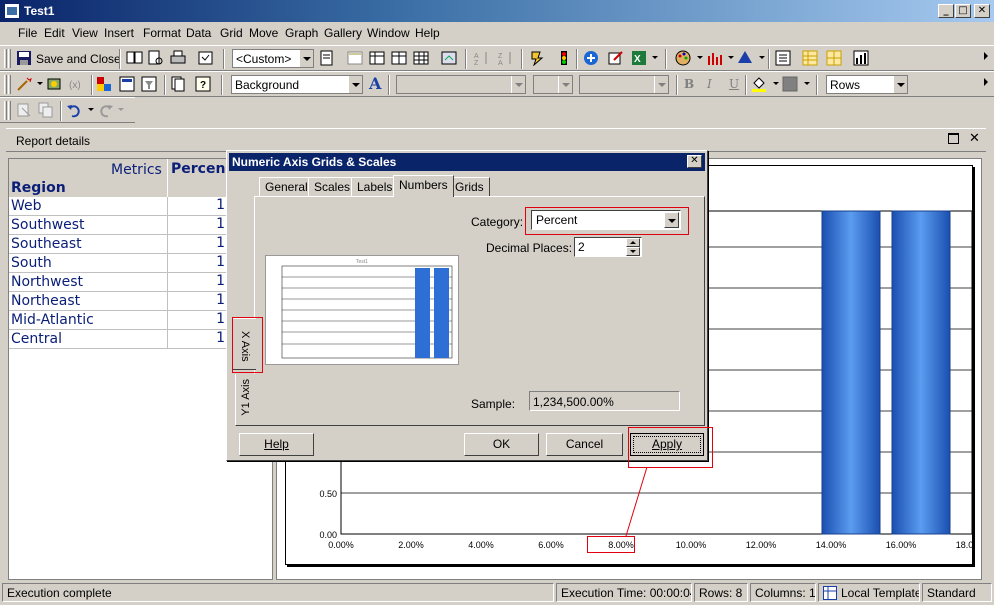 This screenshot has width=994, height=605. What do you see at coordinates (25, 111) in the screenshot?
I see `cut-icon` at bounding box center [25, 111].